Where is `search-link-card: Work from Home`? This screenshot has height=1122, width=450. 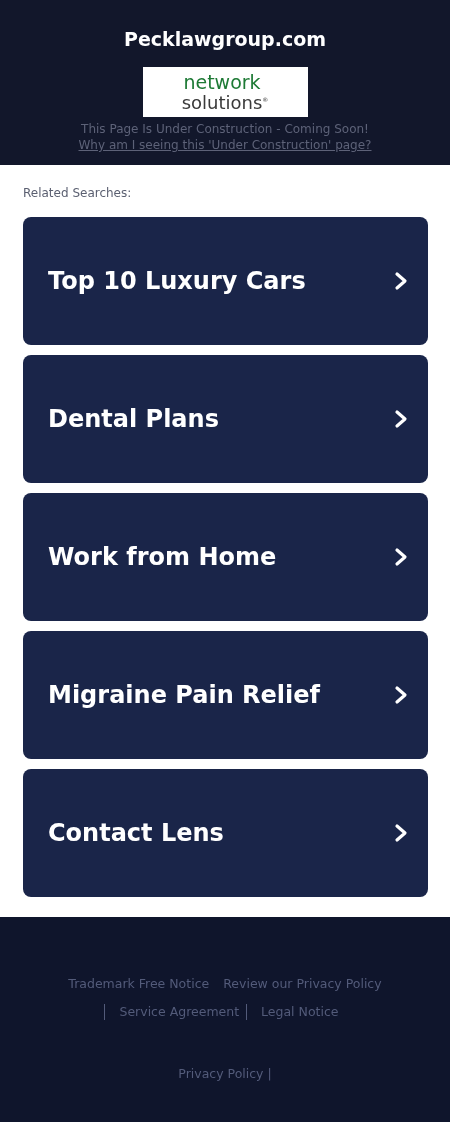 search-link-card: Work from Home is located at coordinates (225, 557).